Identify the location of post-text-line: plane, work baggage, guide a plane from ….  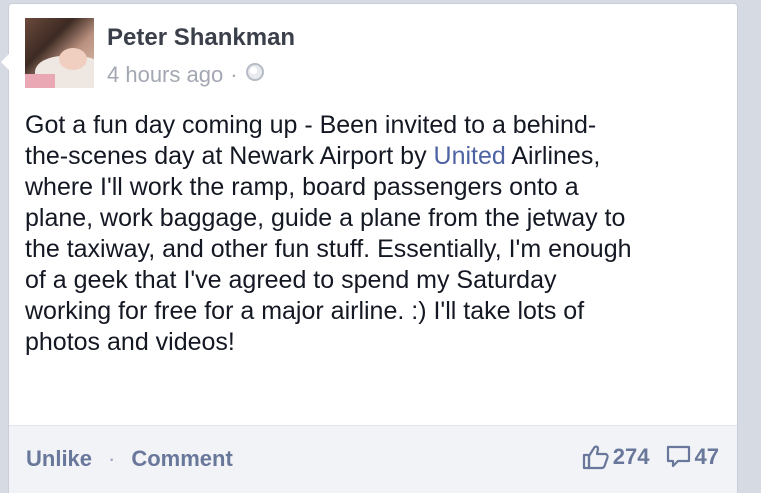
(325, 218).